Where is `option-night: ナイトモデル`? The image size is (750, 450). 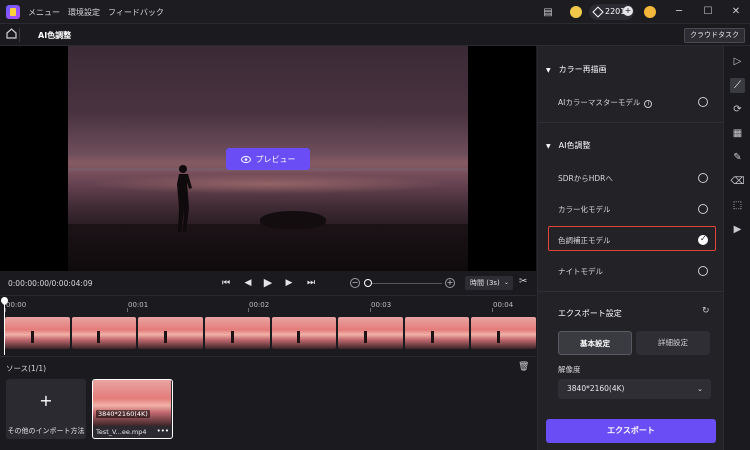
option-night: ナイトモデル is located at coordinates (580, 271).